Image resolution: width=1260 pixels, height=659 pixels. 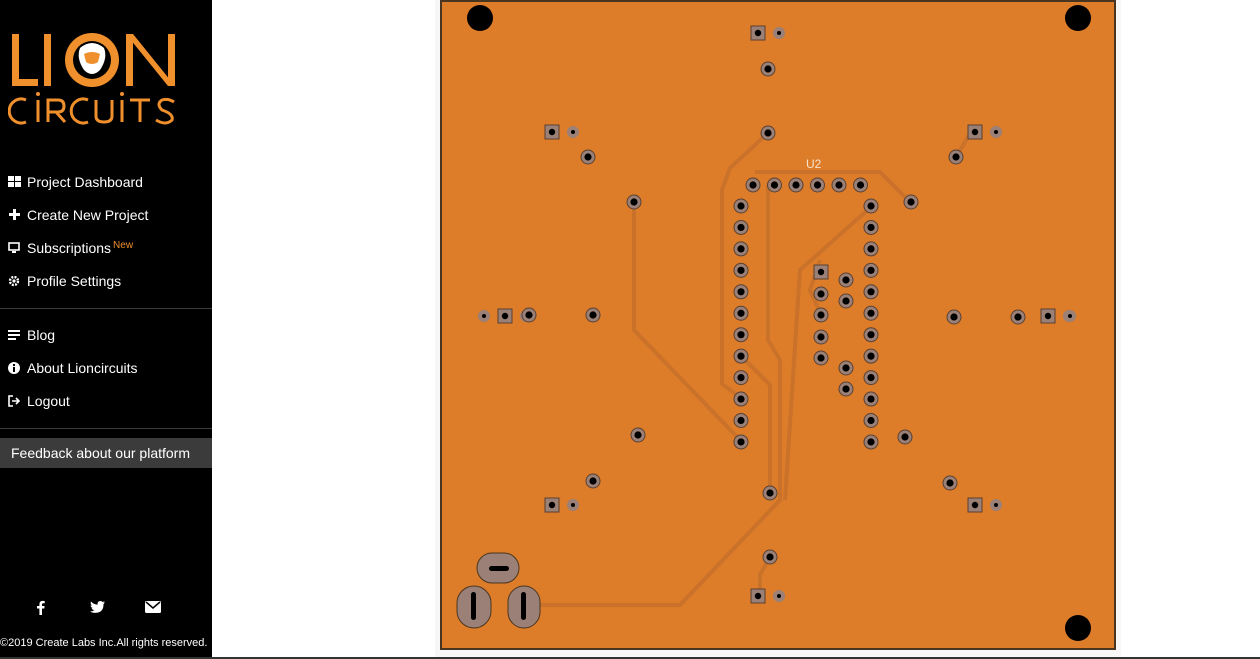 I want to click on nav-profile-settings: Profile Settings, so click(x=106, y=280).